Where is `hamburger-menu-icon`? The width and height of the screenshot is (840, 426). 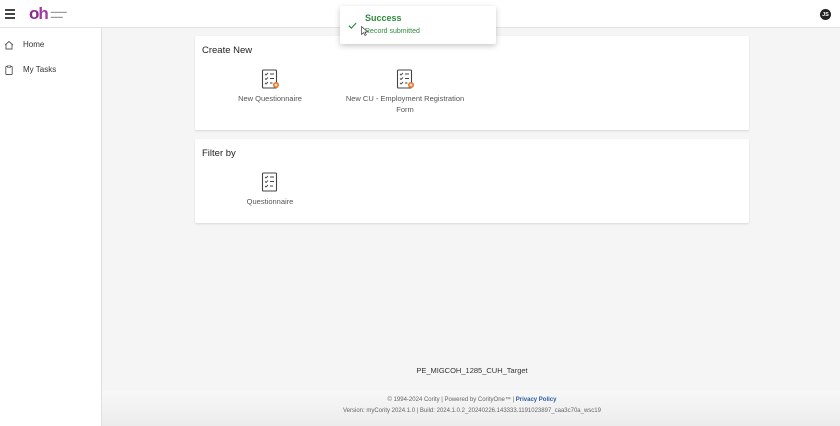 hamburger-menu-icon is located at coordinates (10, 14).